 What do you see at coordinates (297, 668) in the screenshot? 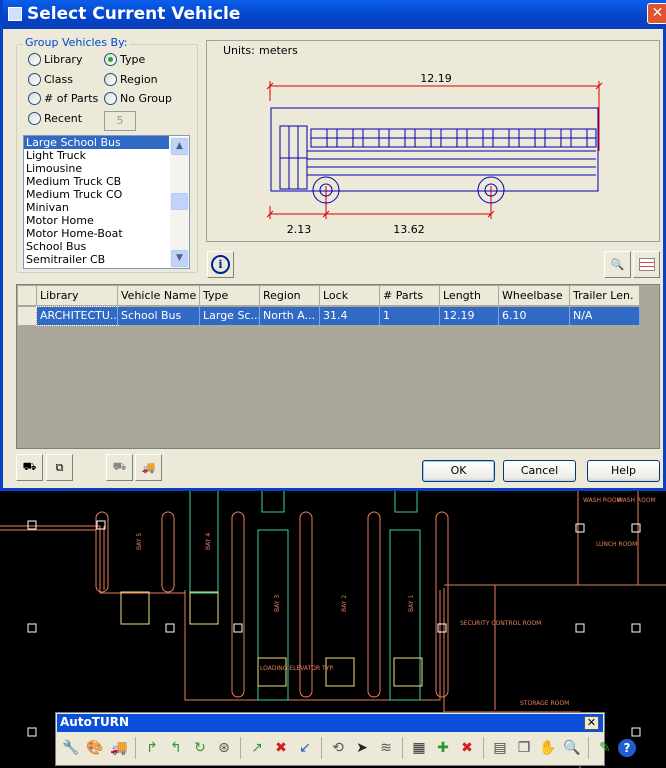
I see `cad-label: LOADING ELEVATOR TYP.` at bounding box center [297, 668].